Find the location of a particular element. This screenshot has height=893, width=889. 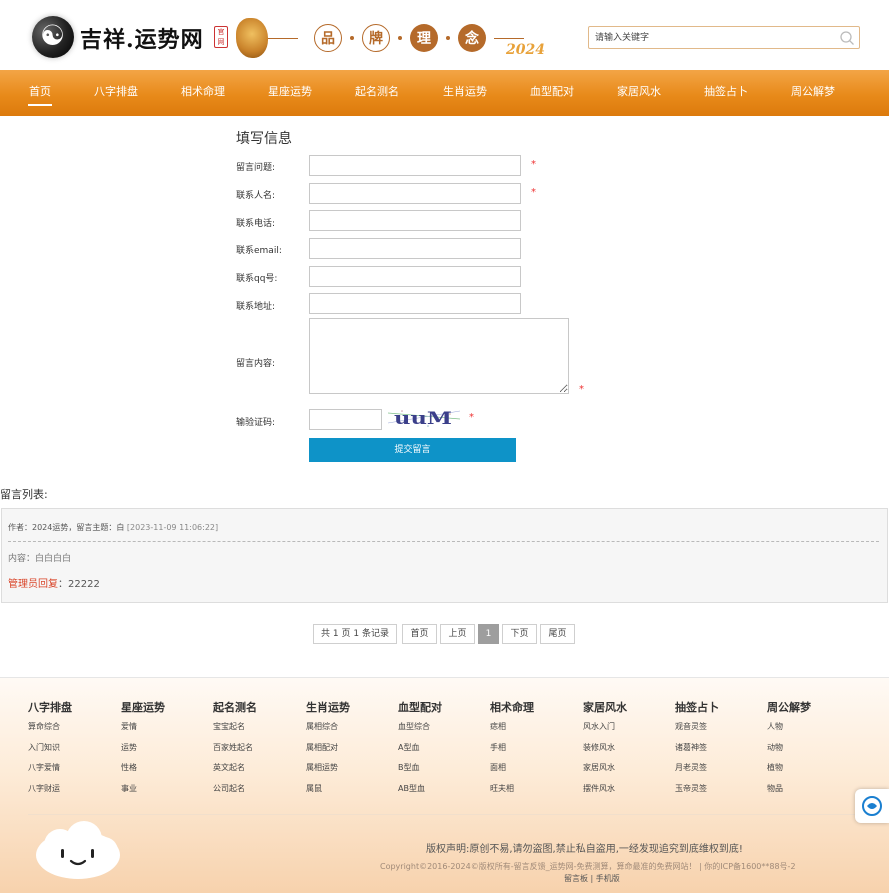

footer-column-title: 家居风水 is located at coordinates (605, 710).